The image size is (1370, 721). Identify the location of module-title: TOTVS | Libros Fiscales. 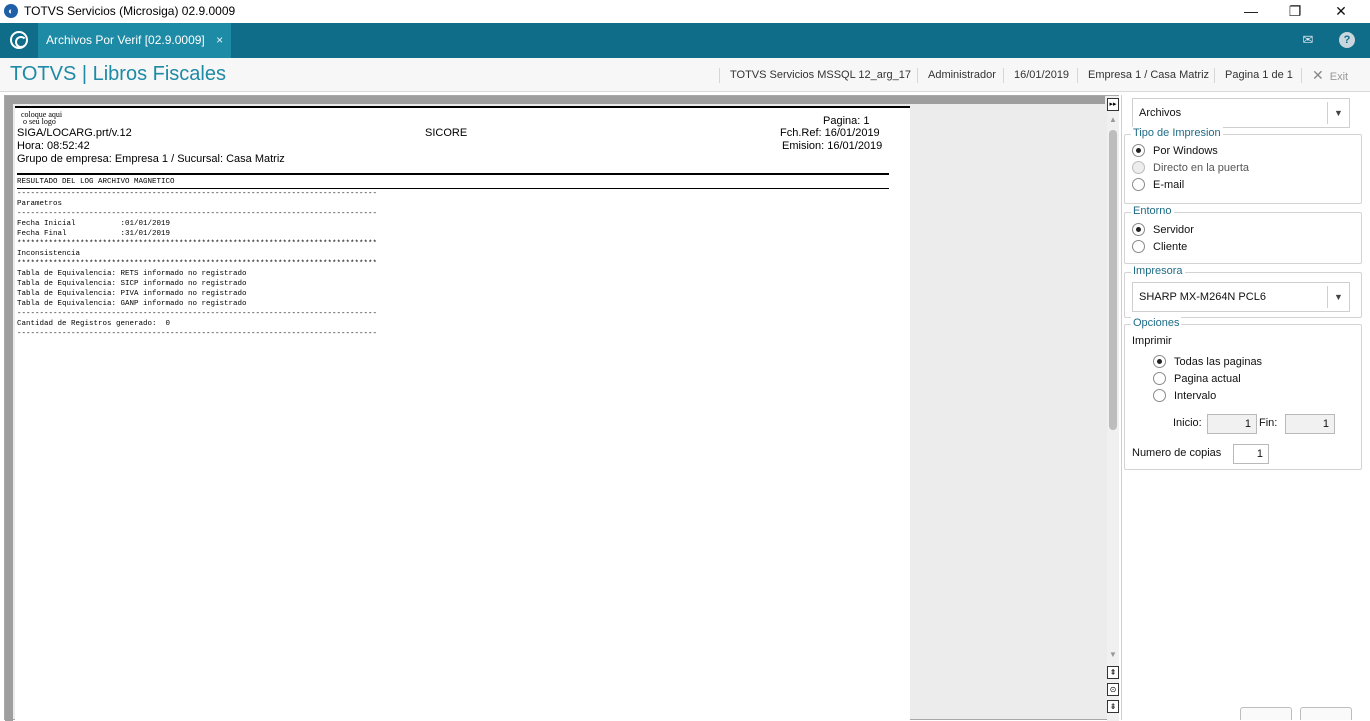
(118, 74).